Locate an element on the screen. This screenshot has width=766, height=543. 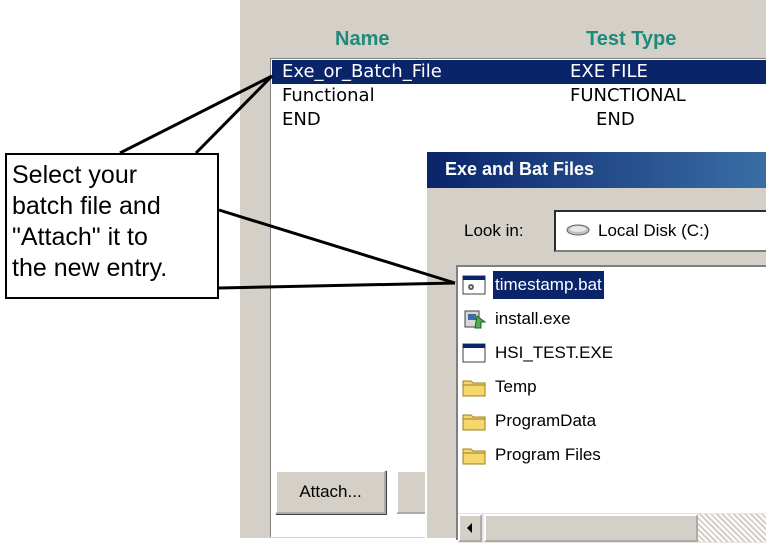
test-row: Exe_or_Batch_File EXE FILE is located at coordinates (519, 72).